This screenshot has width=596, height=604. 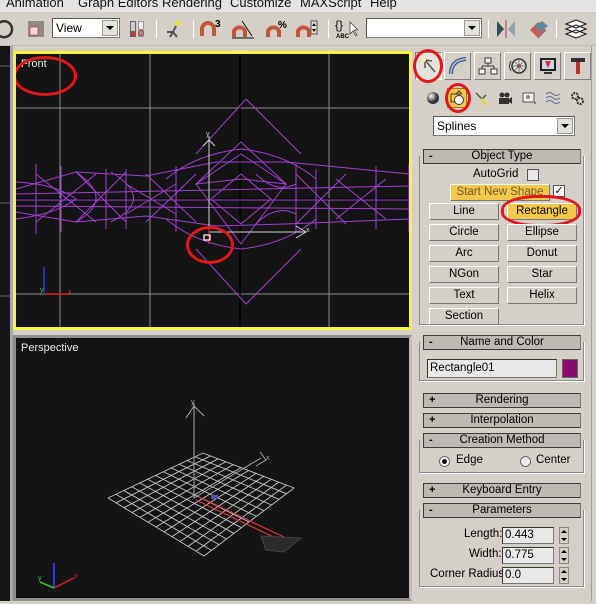 I want to click on subcategory-dropdown: Splines, so click(x=504, y=126).